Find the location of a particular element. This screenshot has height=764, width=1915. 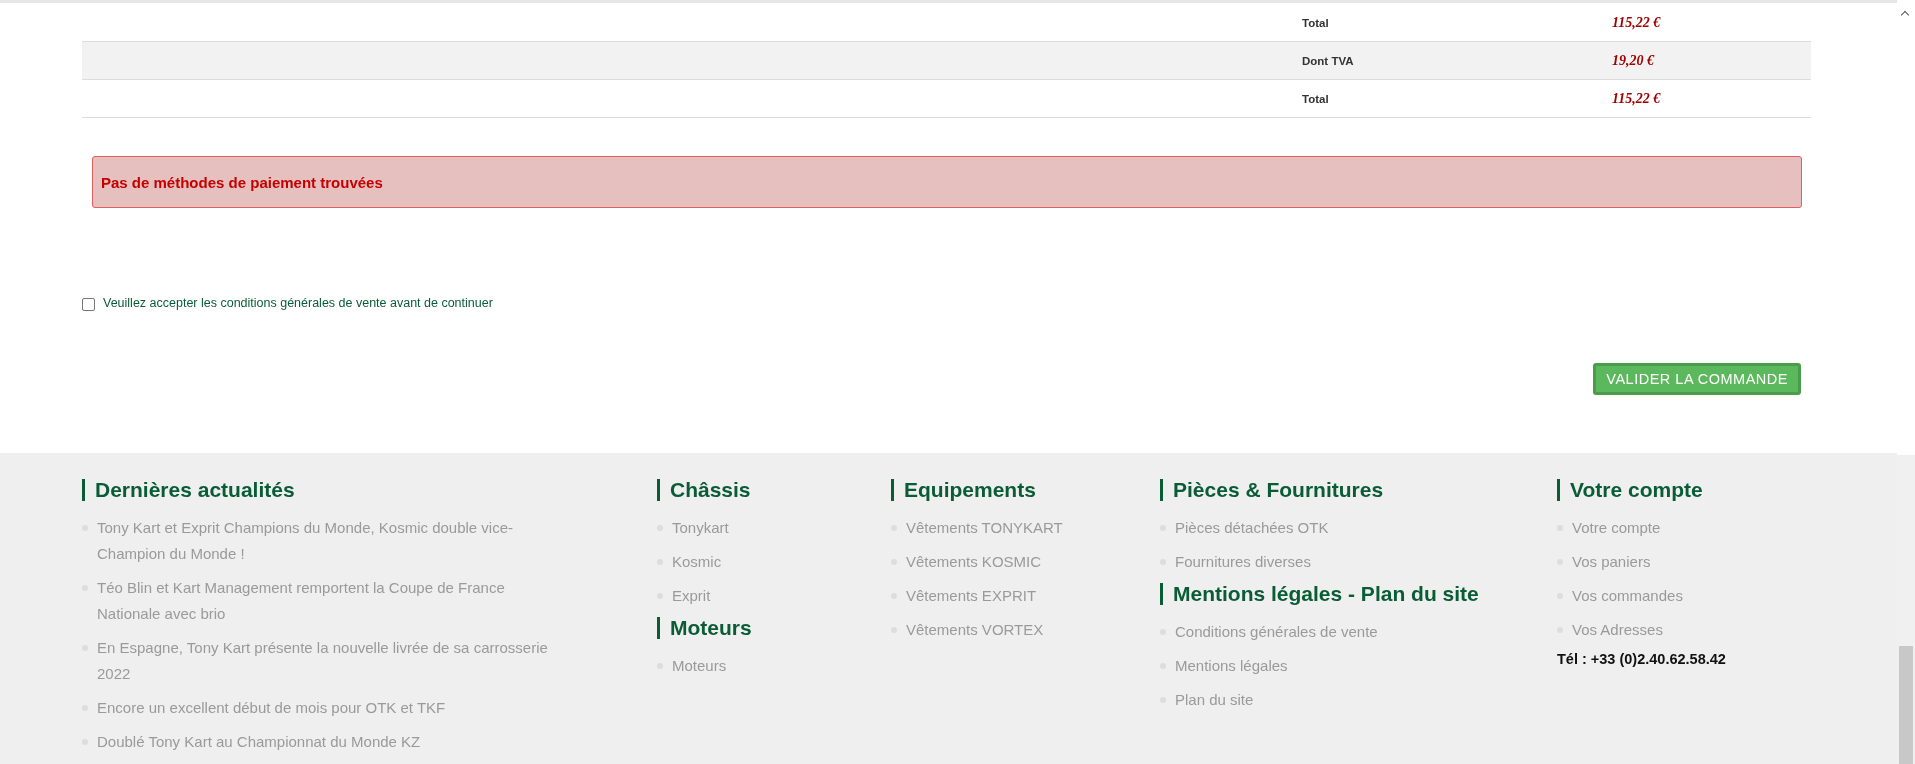

footer-link: Vêtements TONYKART is located at coordinates (984, 528).